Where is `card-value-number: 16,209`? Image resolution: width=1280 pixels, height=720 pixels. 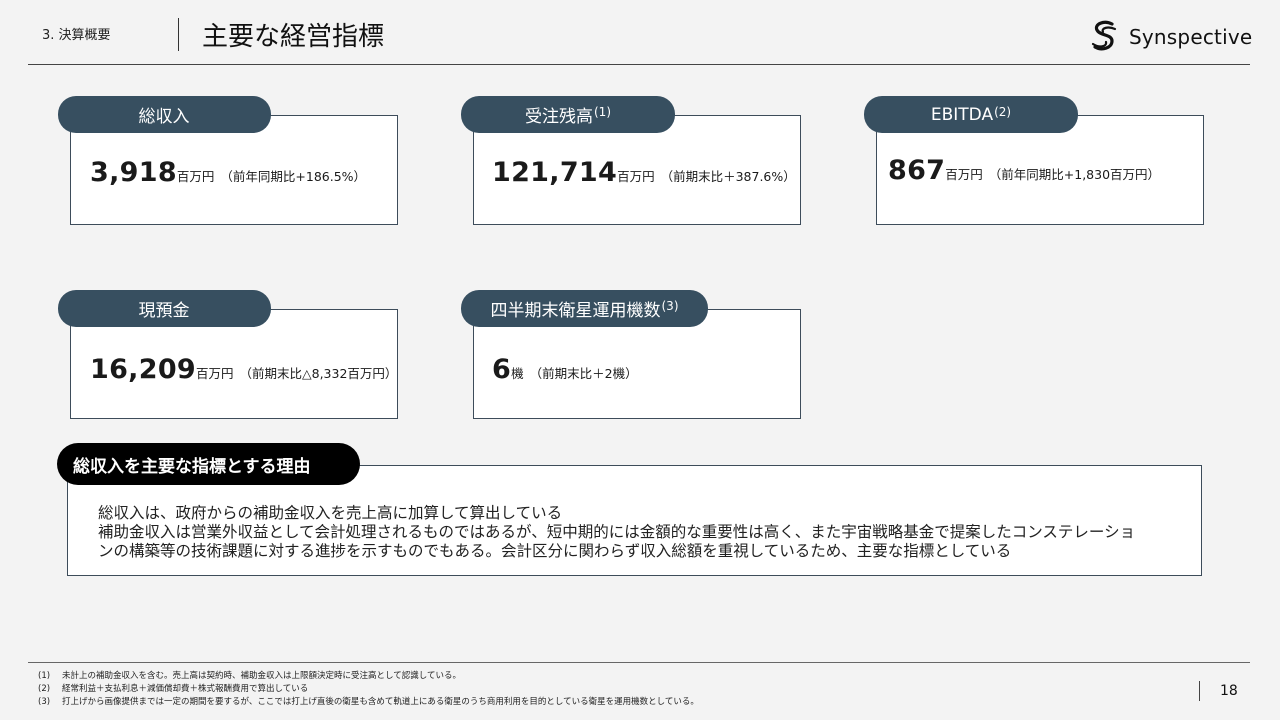
card-value-number: 16,209 is located at coordinates (143, 369).